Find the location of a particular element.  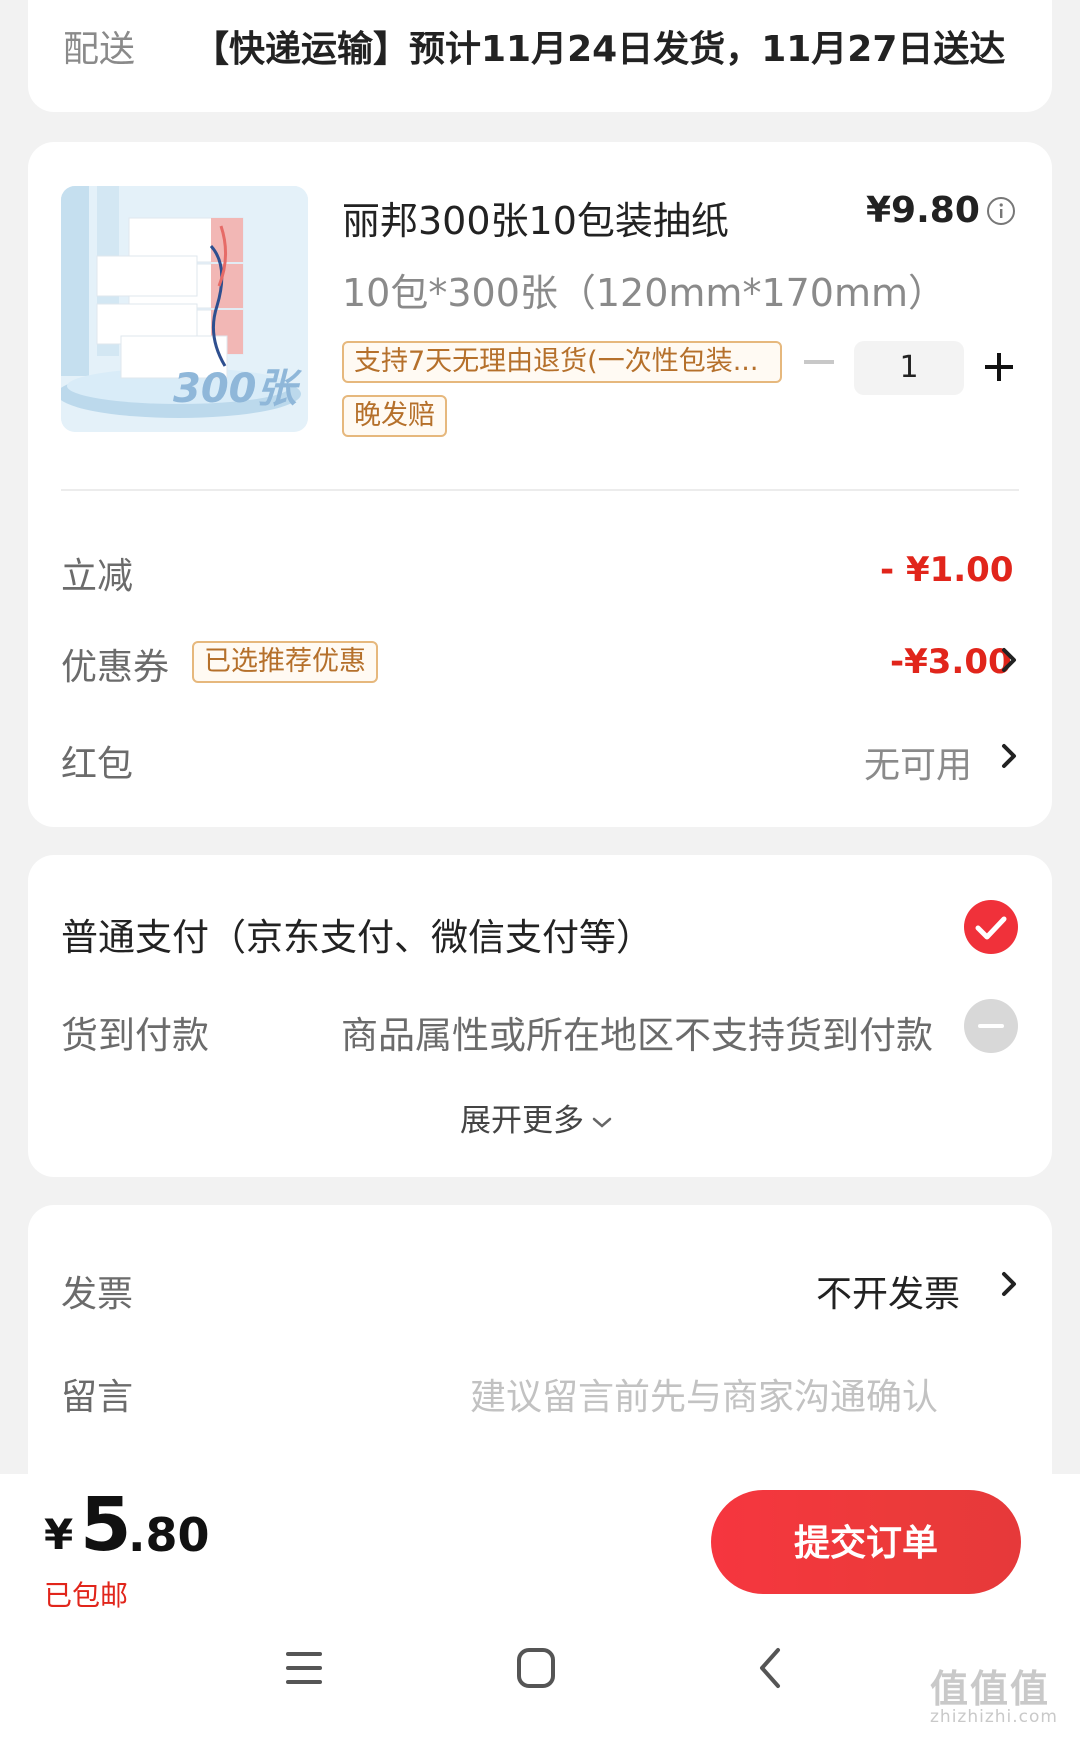

delivery-estimate: 【快递运输】预计11月24日发货，11月27日送达 is located at coordinates (599, 49).